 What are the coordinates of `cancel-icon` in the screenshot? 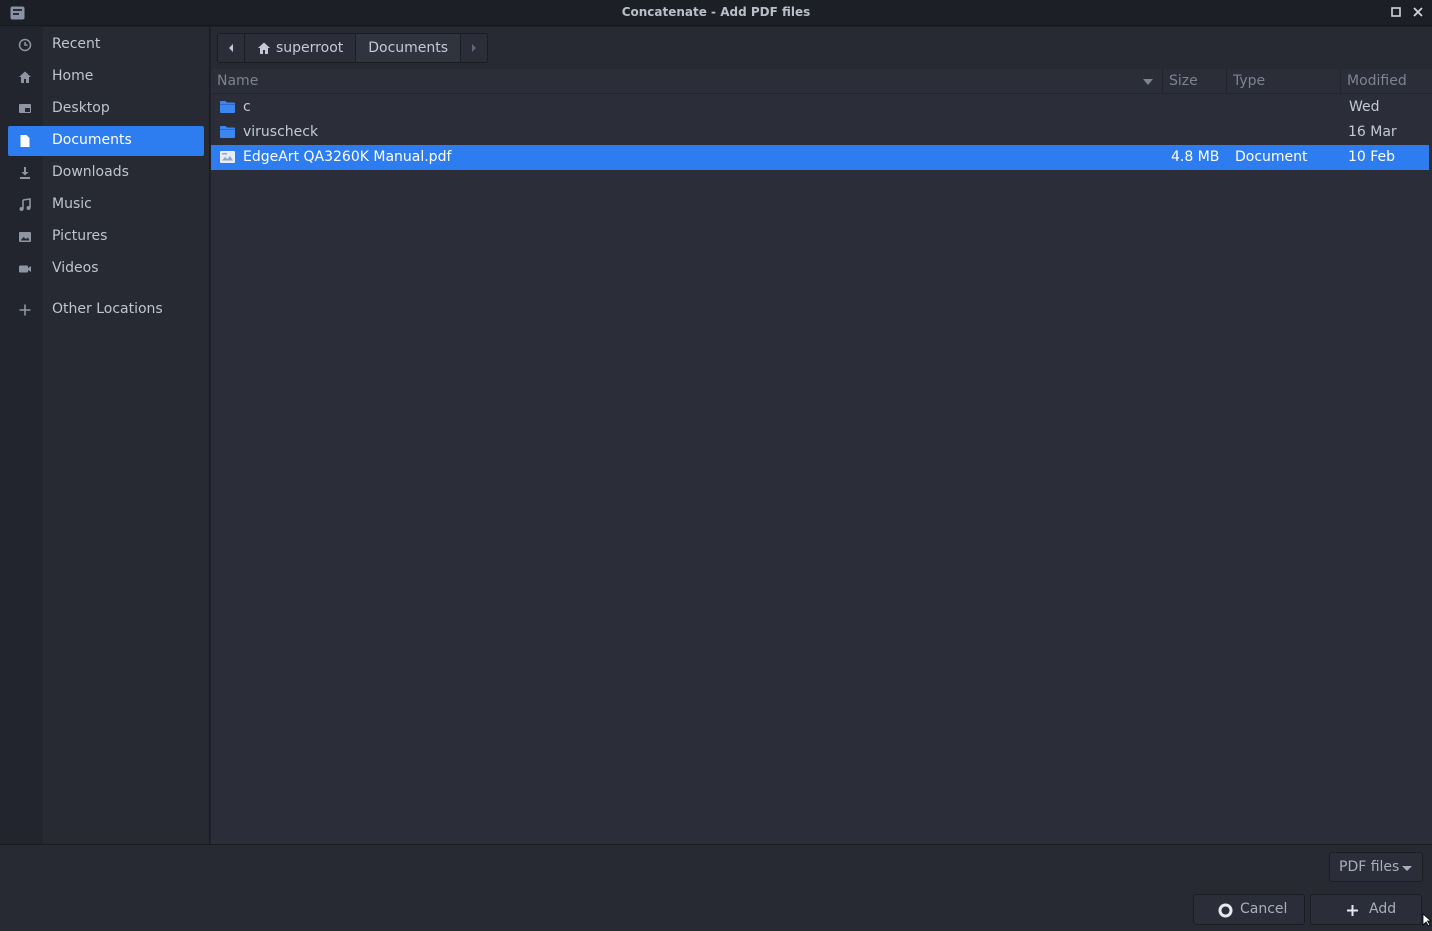 It's located at (1225, 910).